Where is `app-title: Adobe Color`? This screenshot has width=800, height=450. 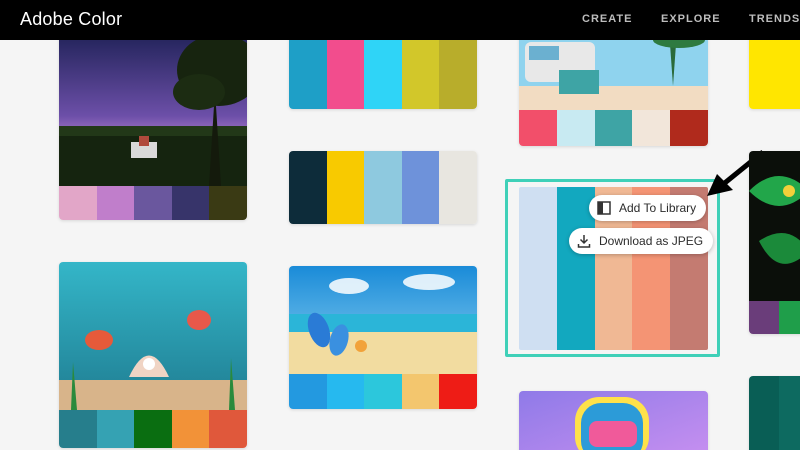
app-title: Adobe Color is located at coordinates (71, 19).